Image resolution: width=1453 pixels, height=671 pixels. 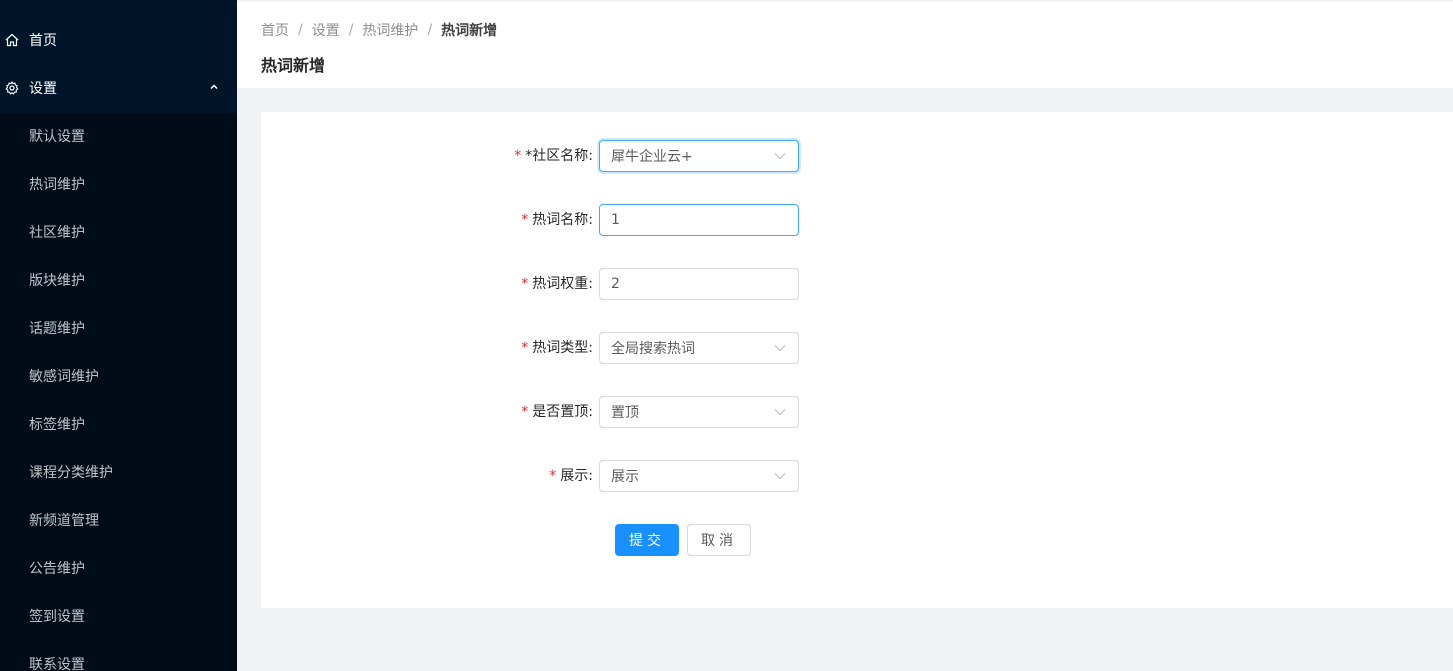 What do you see at coordinates (326, 30) in the screenshot?
I see `breadcrumb-item-settings: 设置` at bounding box center [326, 30].